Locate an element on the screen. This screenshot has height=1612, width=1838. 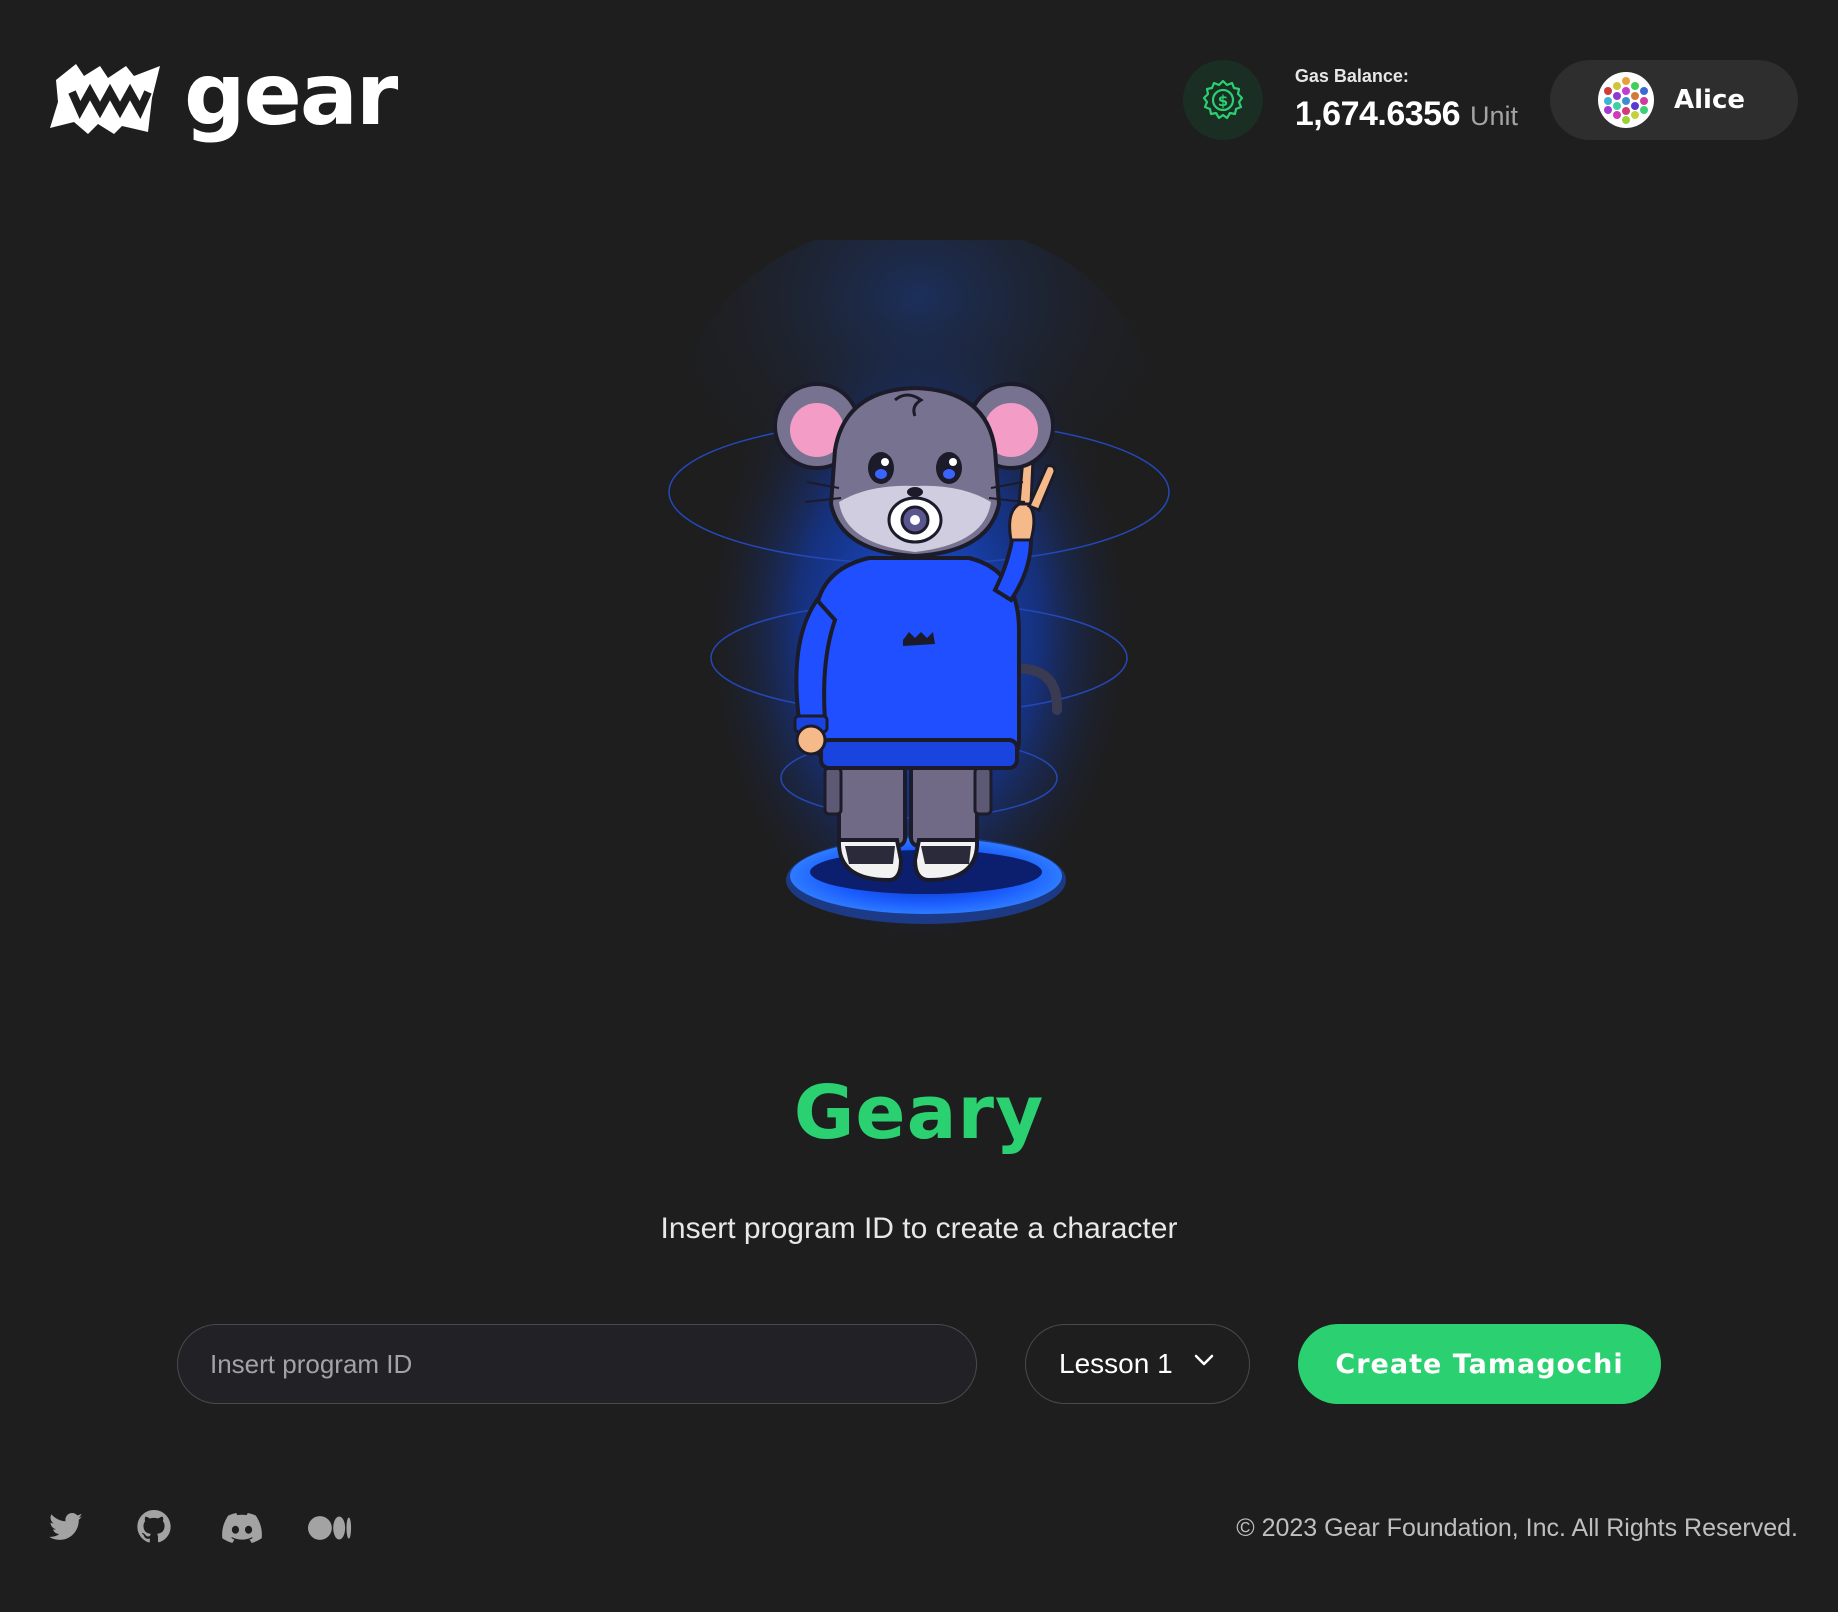
discord-link is located at coordinates (242, 1528).